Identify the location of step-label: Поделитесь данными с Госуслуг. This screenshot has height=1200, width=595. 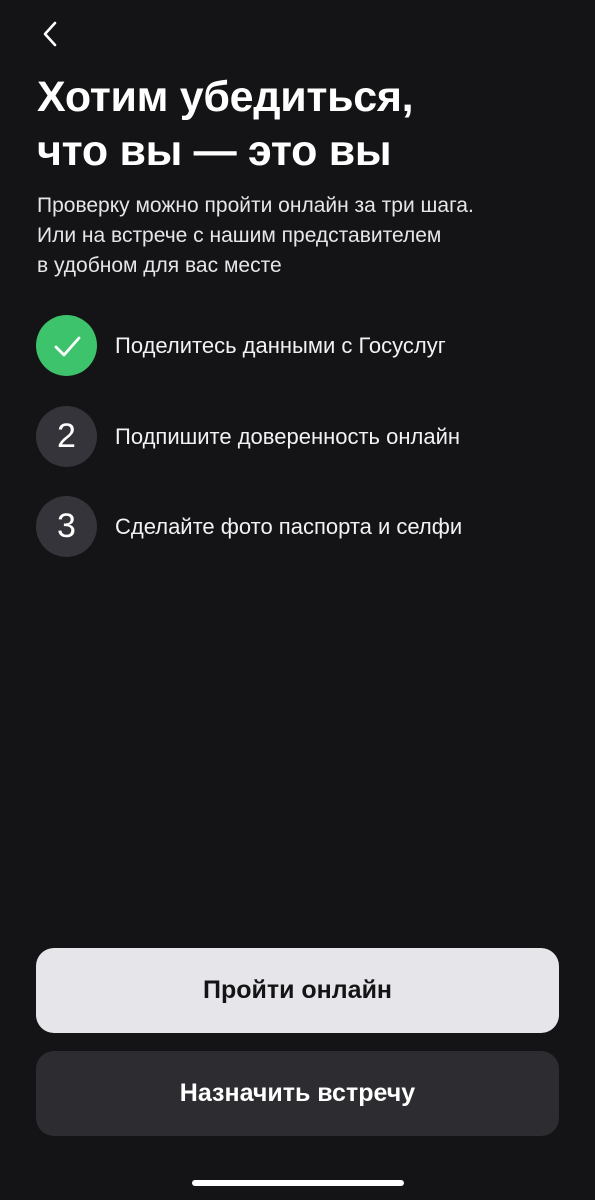
(280, 345).